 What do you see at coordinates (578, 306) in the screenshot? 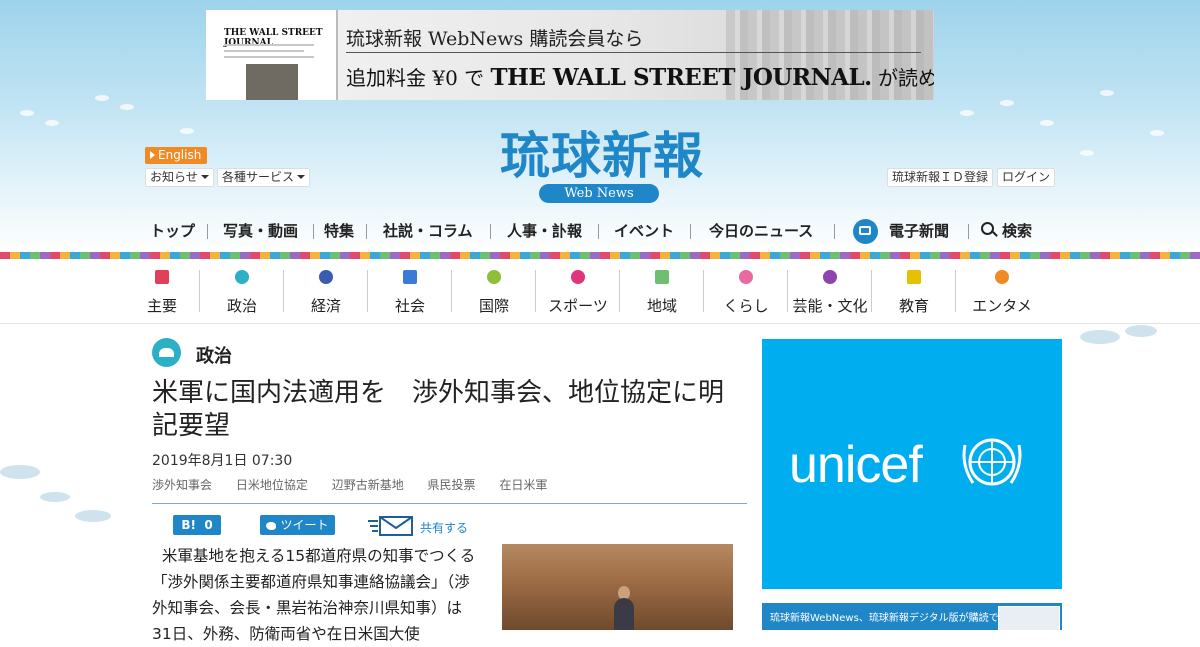
I see `category-label: スポーツ` at bounding box center [578, 306].